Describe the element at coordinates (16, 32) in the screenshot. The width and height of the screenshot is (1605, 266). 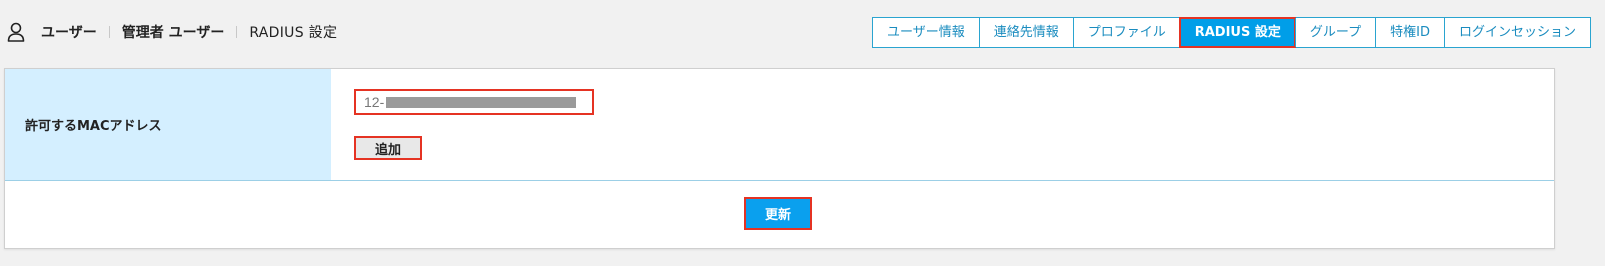
I see `user-icon` at that location.